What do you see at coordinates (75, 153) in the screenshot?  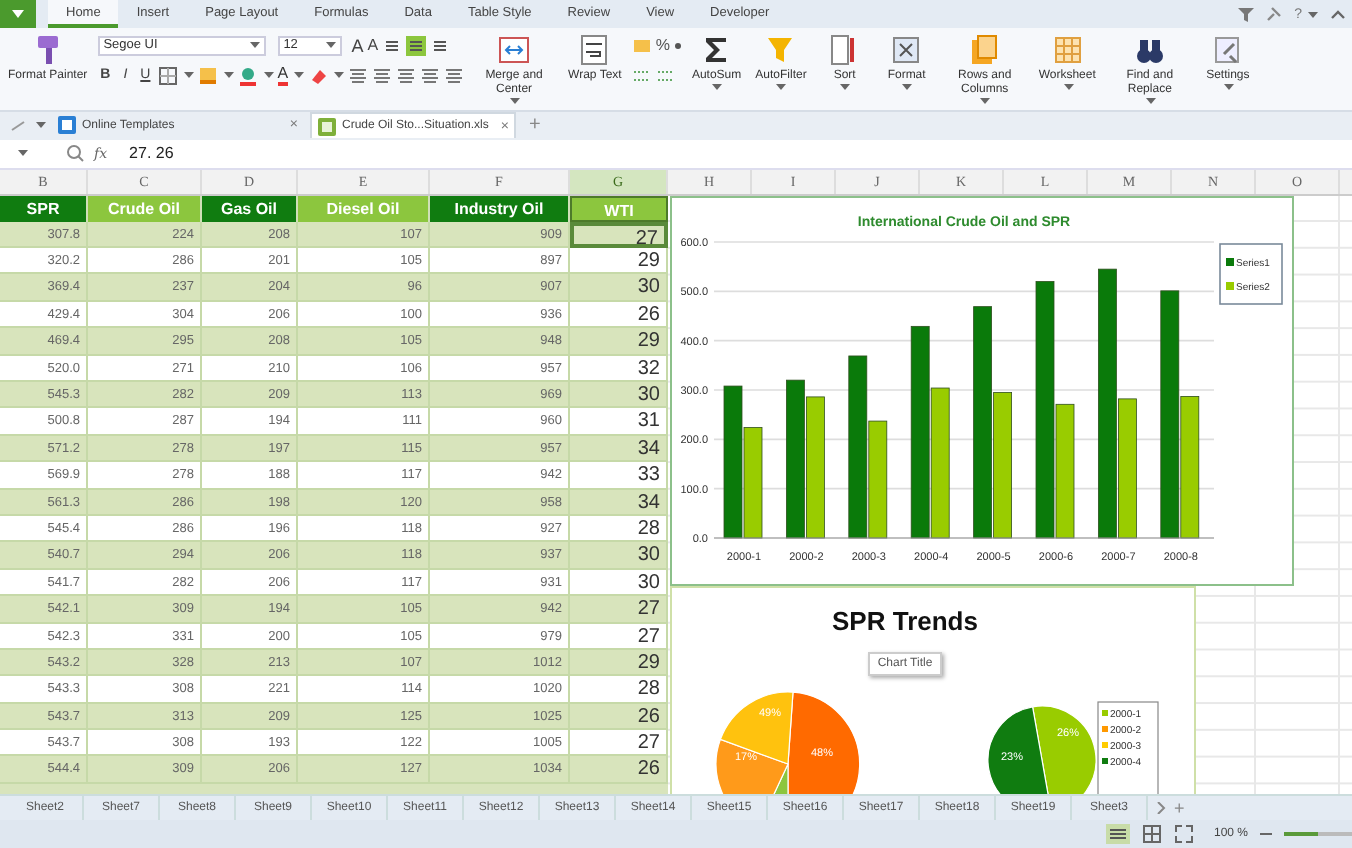 I see `search-icon` at bounding box center [75, 153].